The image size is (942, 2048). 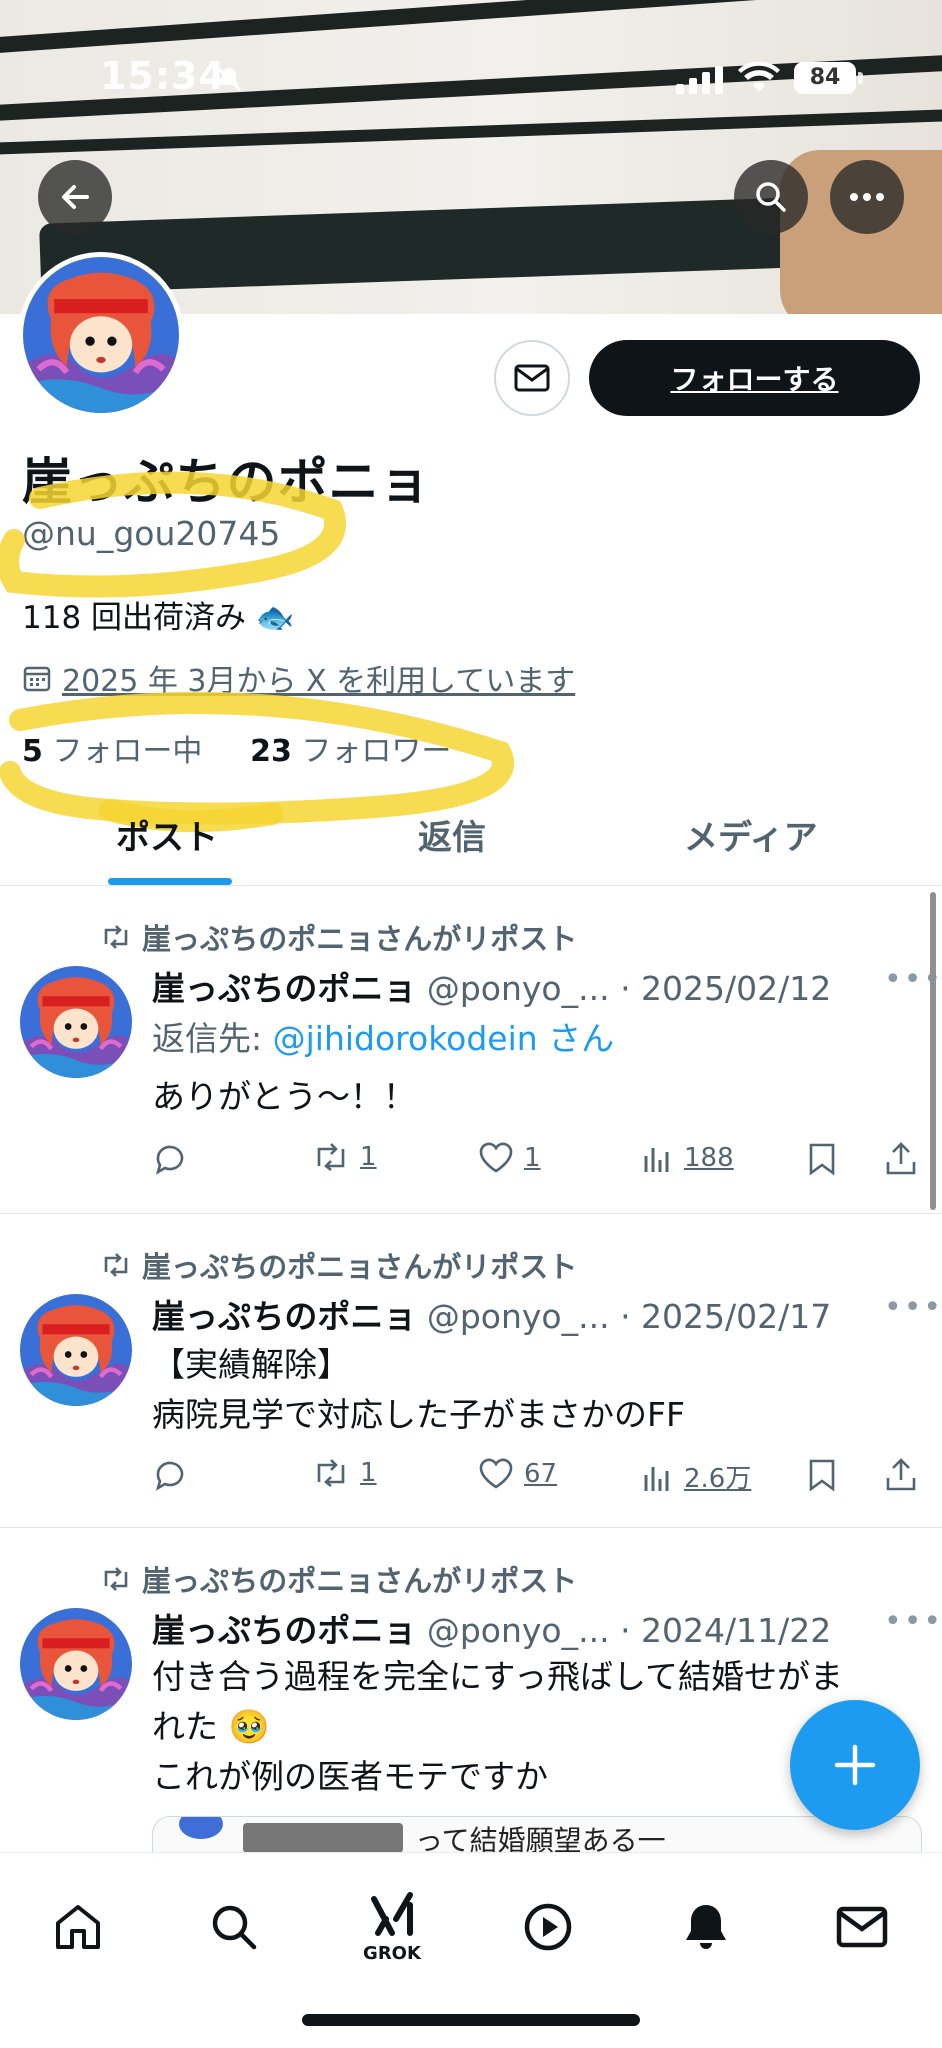 I want to click on bookmark-icon, so click(x=822, y=1475).